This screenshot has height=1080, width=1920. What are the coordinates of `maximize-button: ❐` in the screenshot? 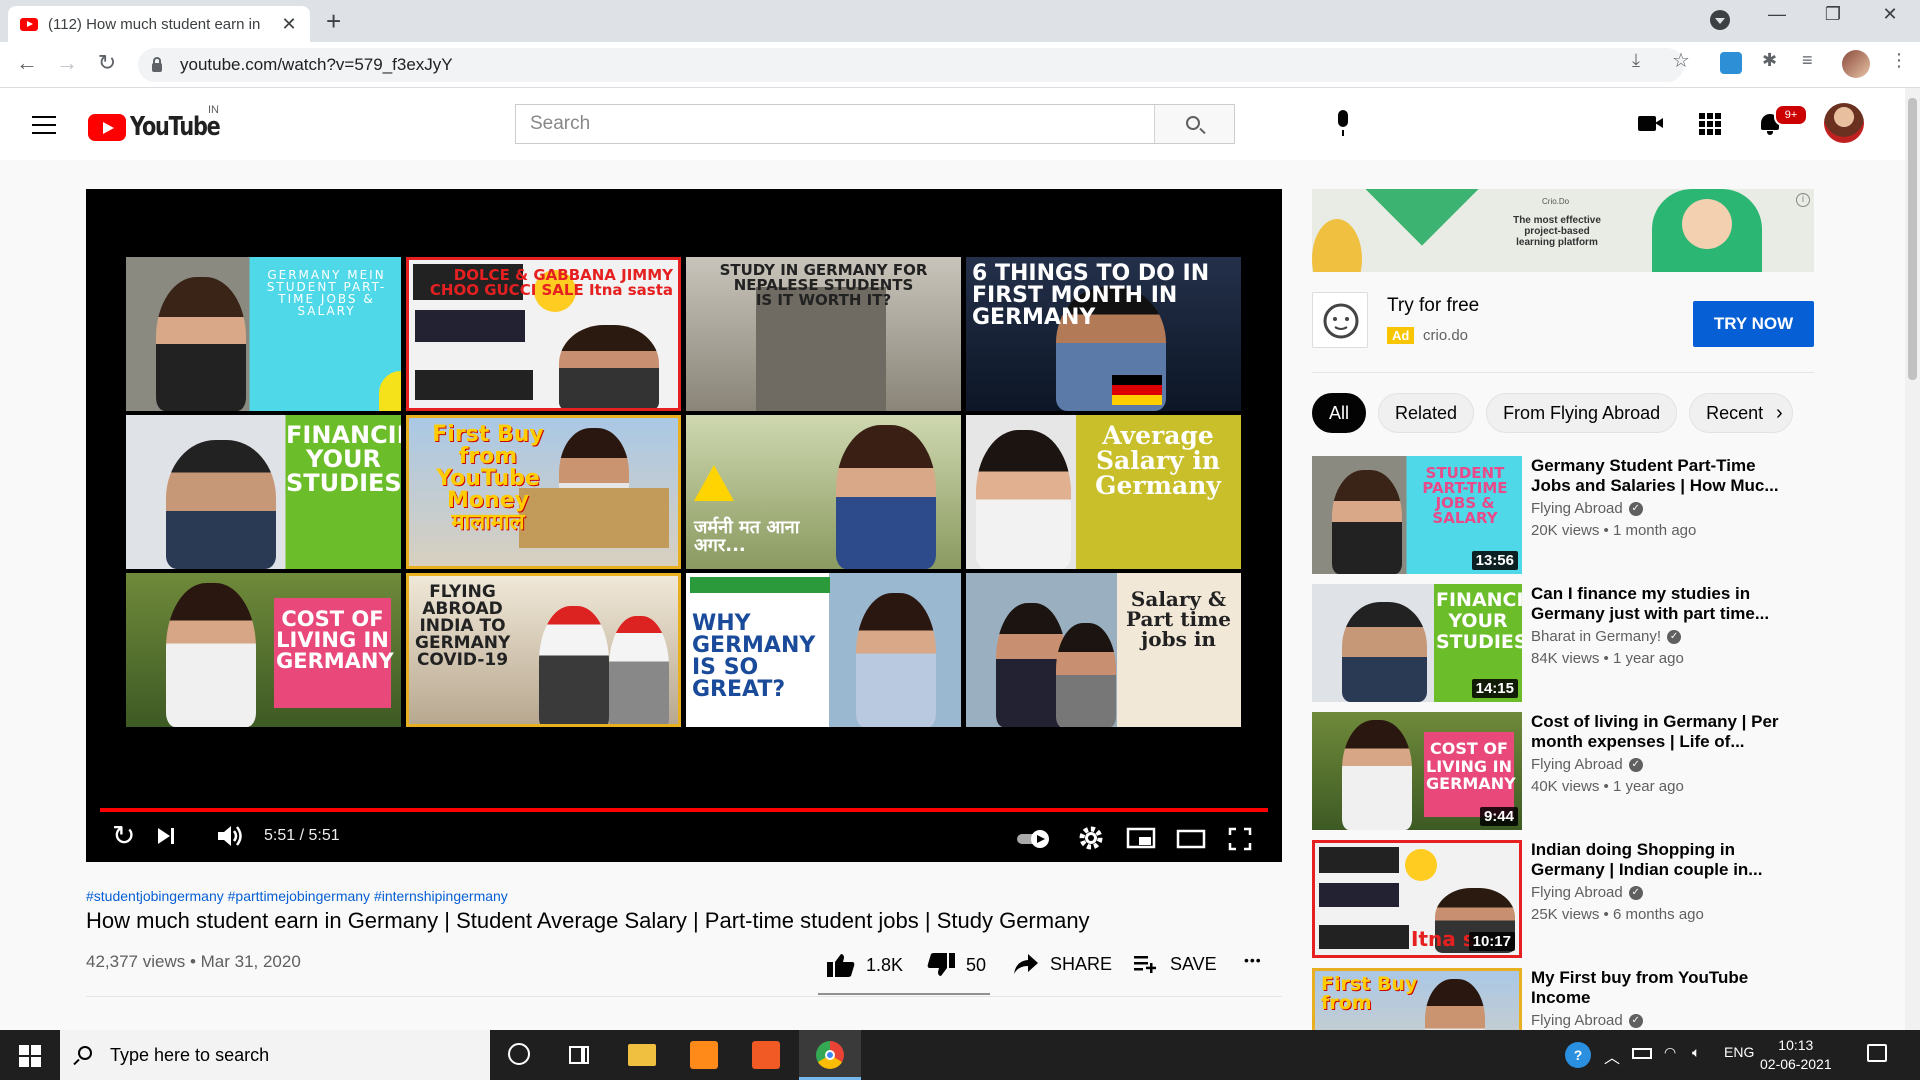 It's located at (1833, 14).